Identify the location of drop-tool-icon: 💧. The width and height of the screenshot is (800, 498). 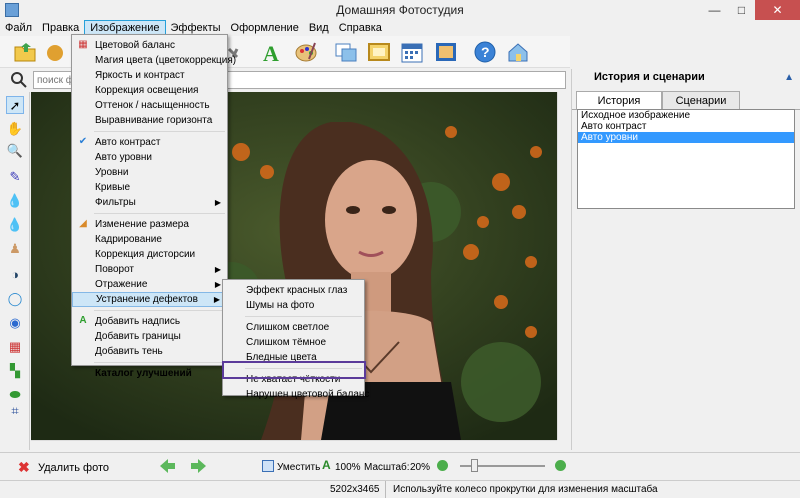
(15, 225).